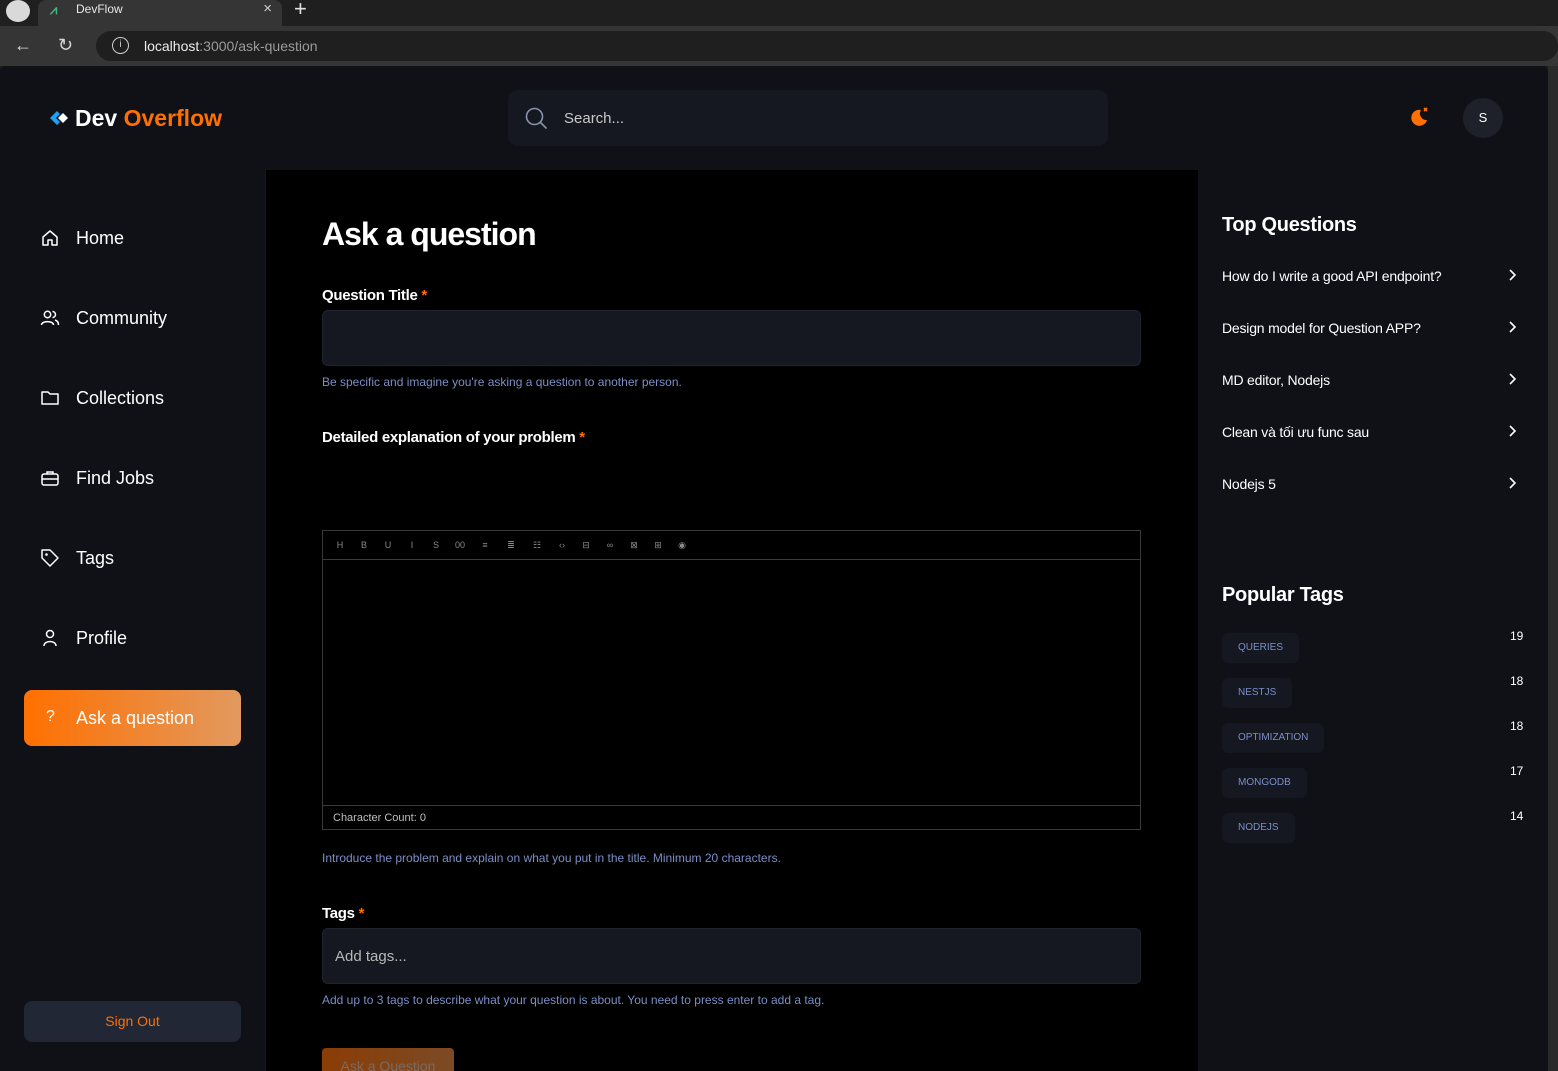  I want to click on browser-profile-icon, so click(18, 11).